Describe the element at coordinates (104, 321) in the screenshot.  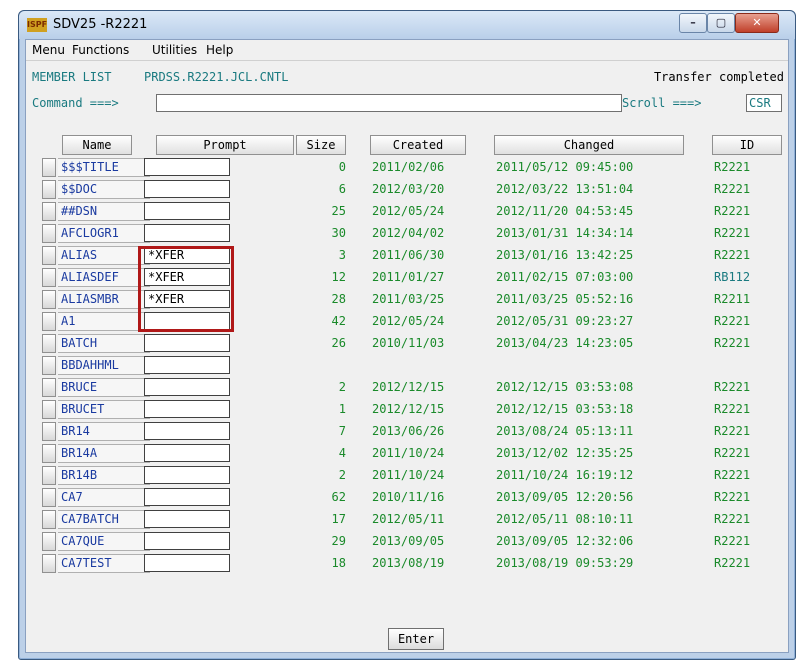
I see `member-name: A1` at that location.